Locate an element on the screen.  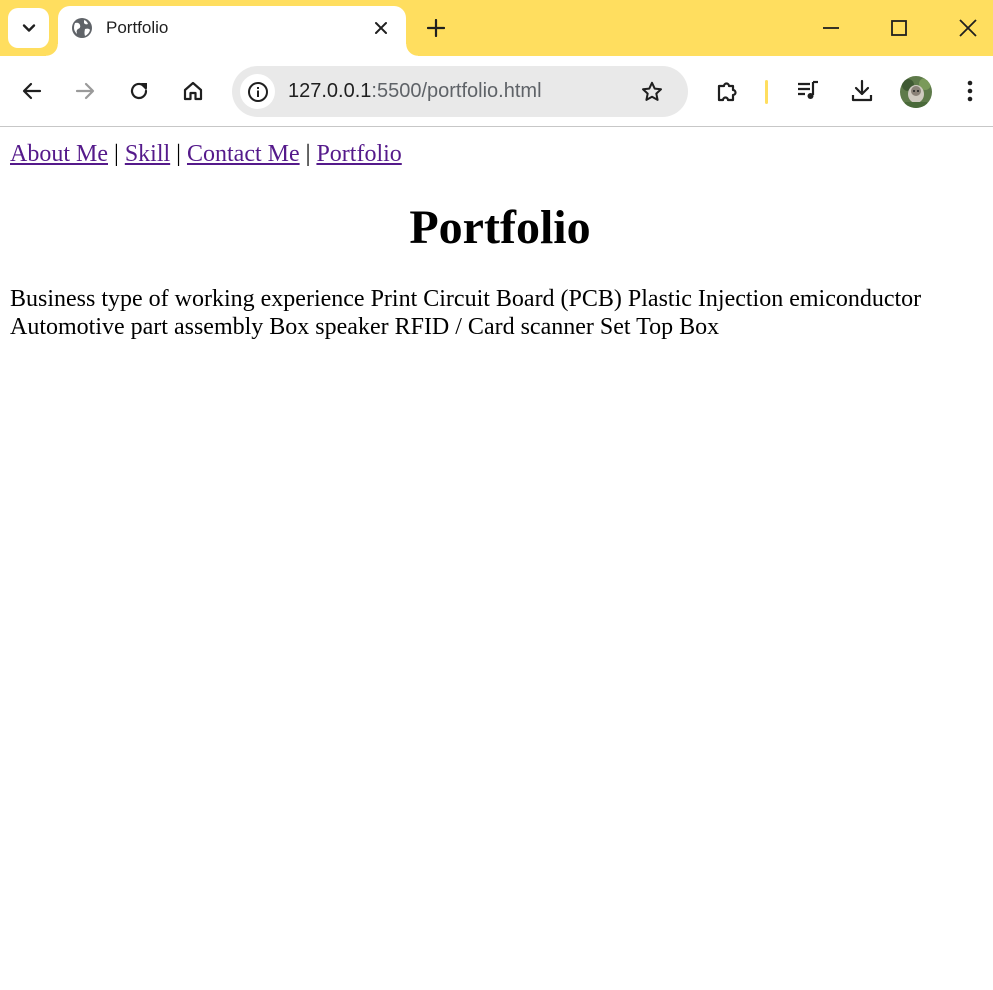
arrow-left-icon is located at coordinates (32, 91).